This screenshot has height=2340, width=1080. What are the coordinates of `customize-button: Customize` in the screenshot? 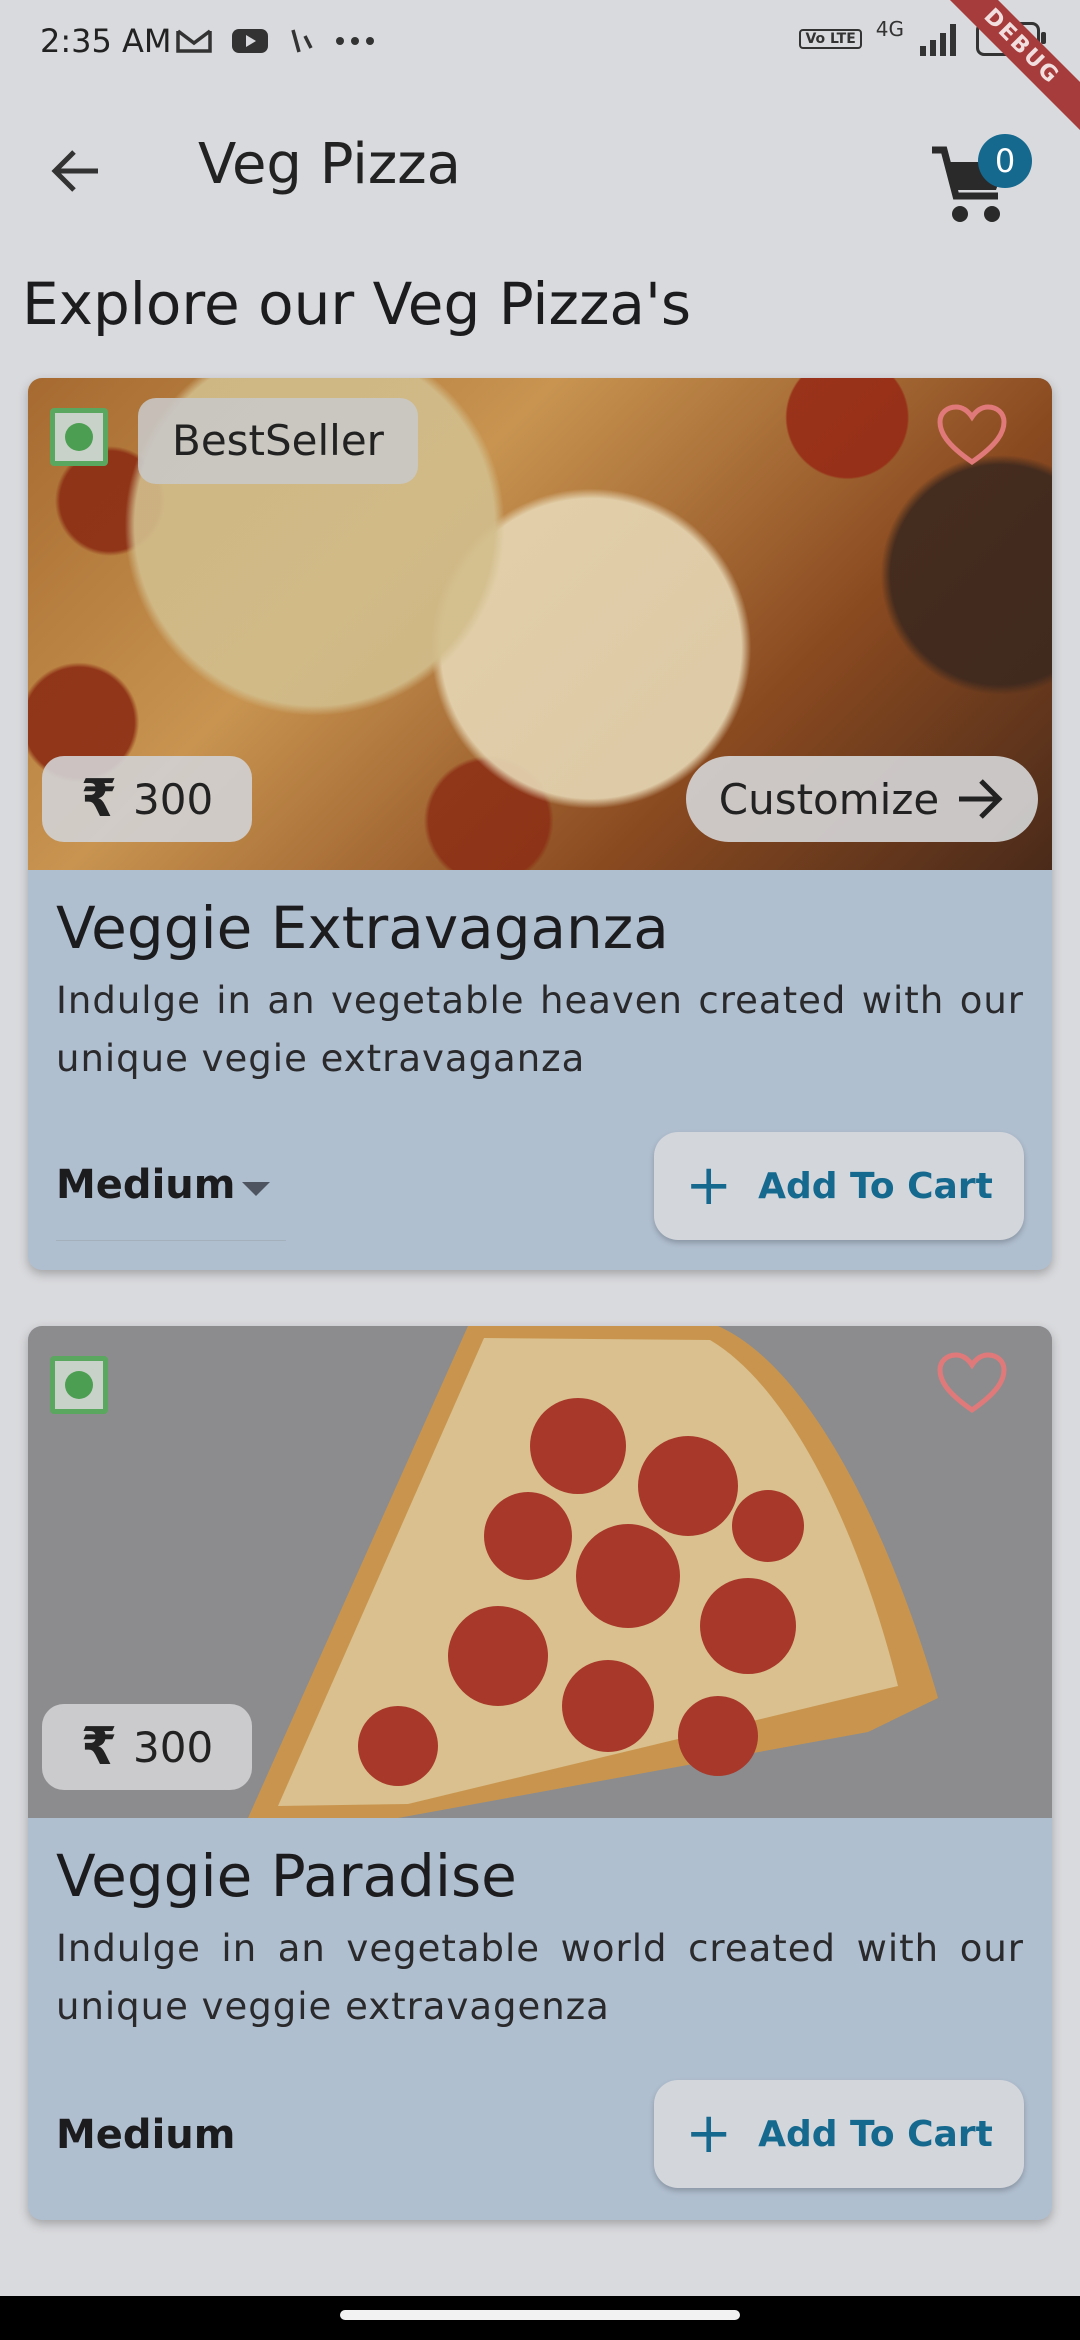 It's located at (862, 799).